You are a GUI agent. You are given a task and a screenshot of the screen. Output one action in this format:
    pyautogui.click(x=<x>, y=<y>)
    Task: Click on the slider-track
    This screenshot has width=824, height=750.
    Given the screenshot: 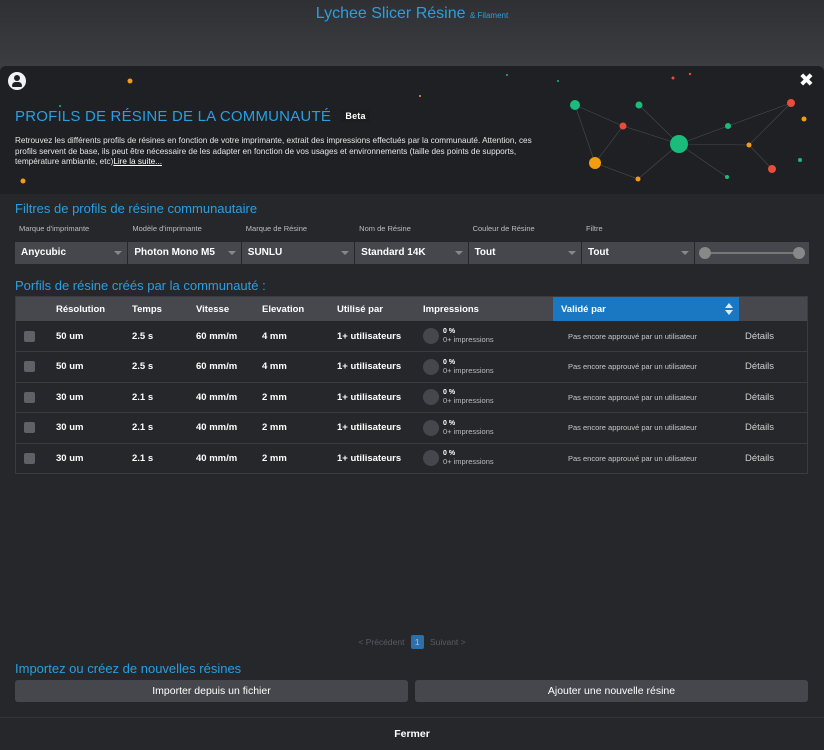 What is the action you would take?
    pyautogui.click(x=752, y=253)
    